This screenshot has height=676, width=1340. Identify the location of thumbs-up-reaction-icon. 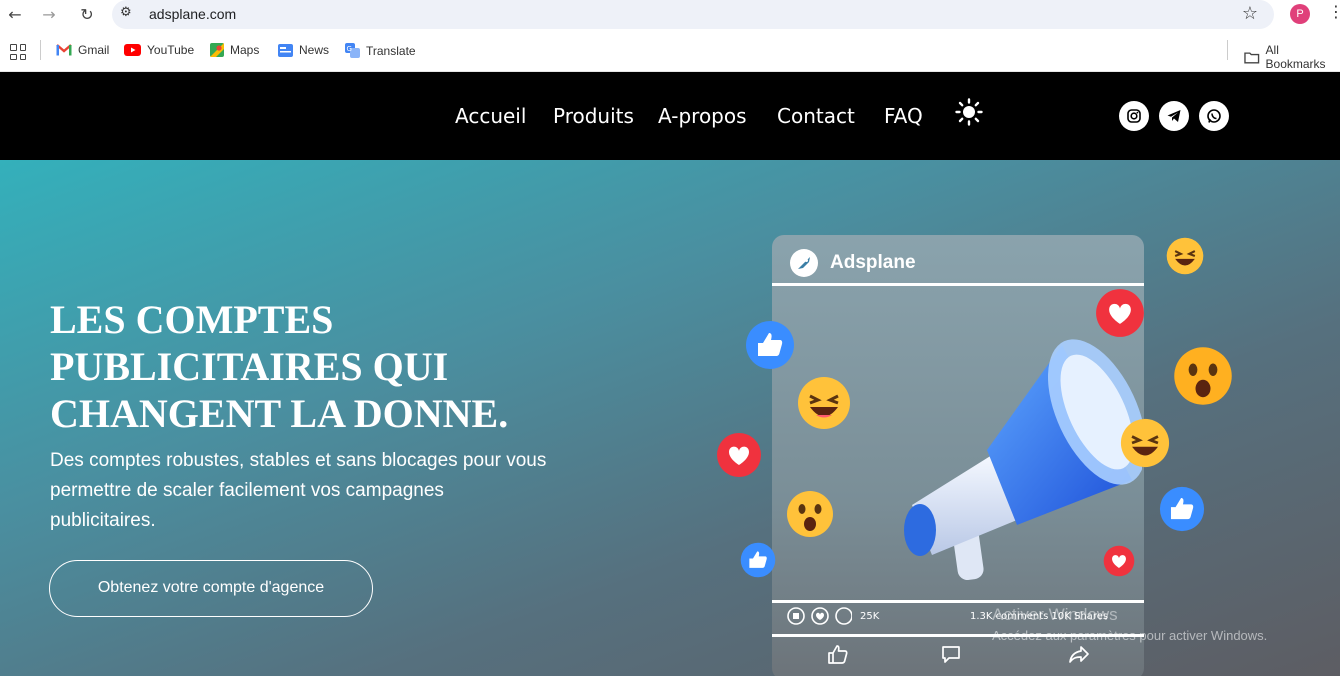
(770, 345).